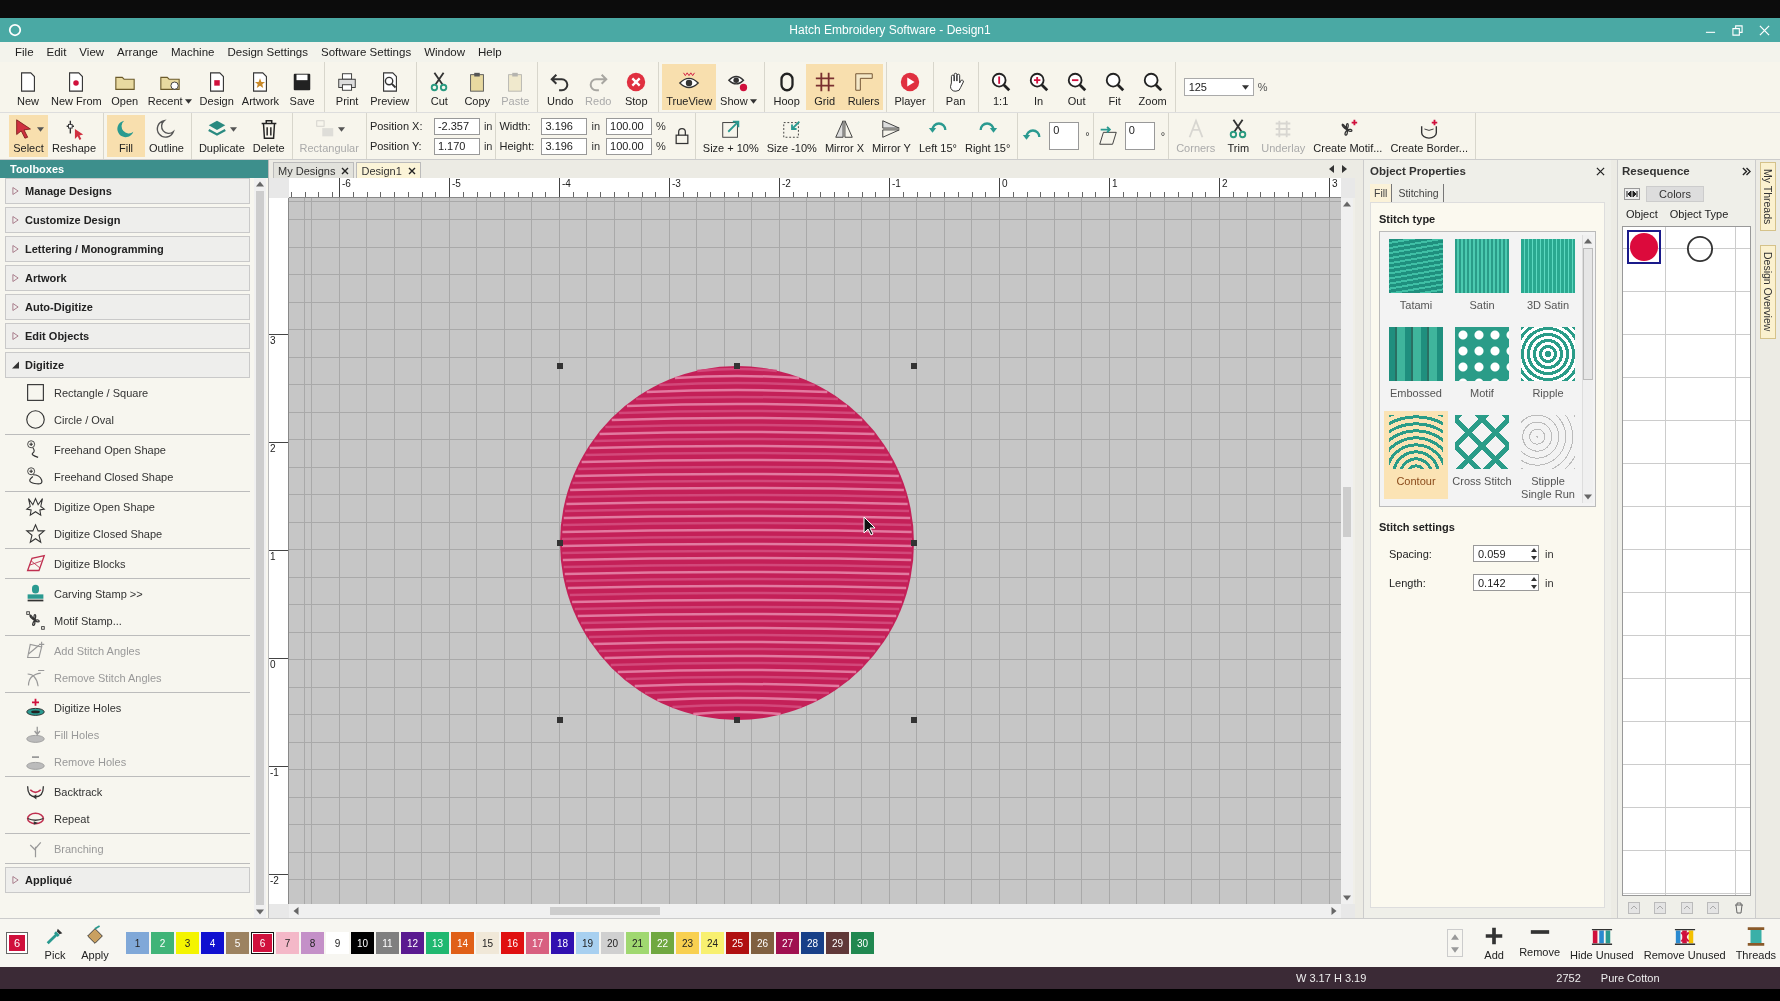 The height and width of the screenshot is (1001, 1780). What do you see at coordinates (487, 943) in the screenshot?
I see `color-swatch: 15` at bounding box center [487, 943].